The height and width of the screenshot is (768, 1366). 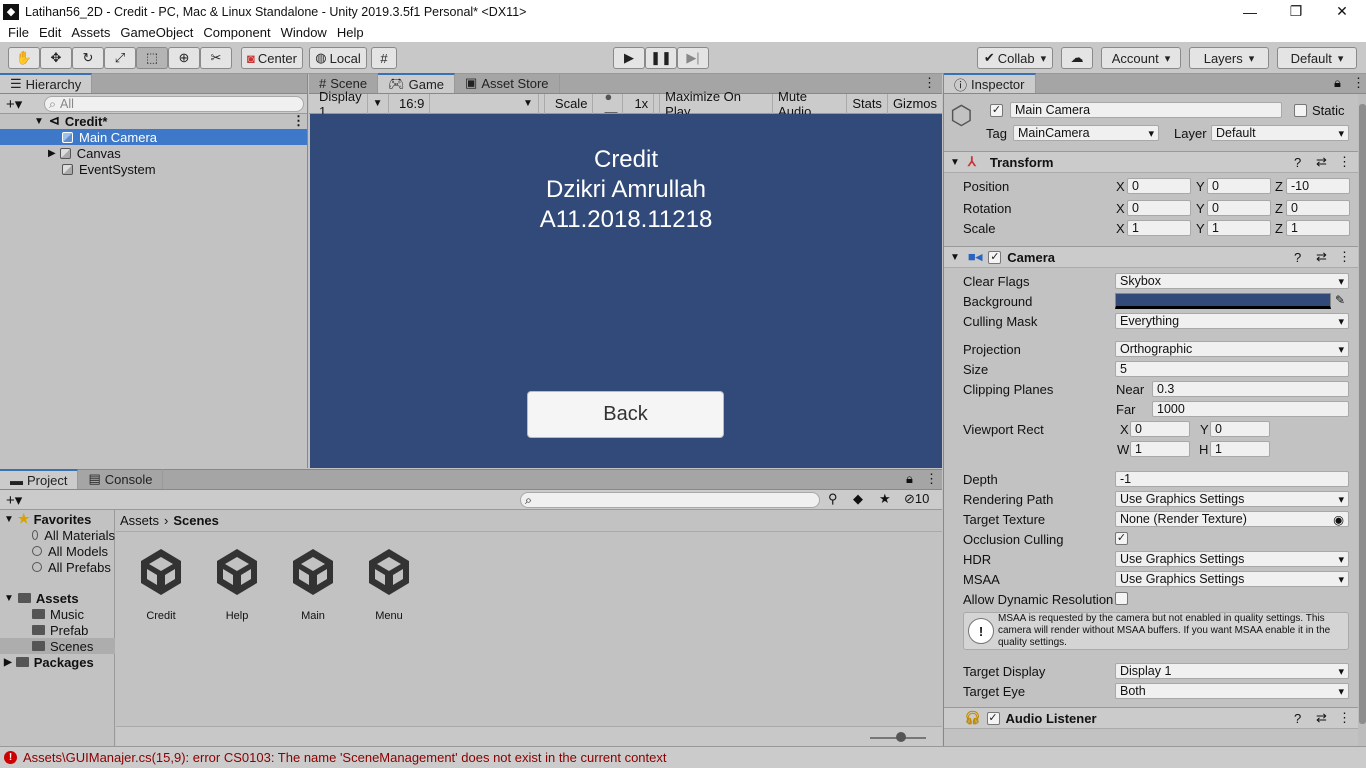 What do you see at coordinates (1232, 671) in the screenshot?
I see `target-display-dropdown: Display 1` at bounding box center [1232, 671].